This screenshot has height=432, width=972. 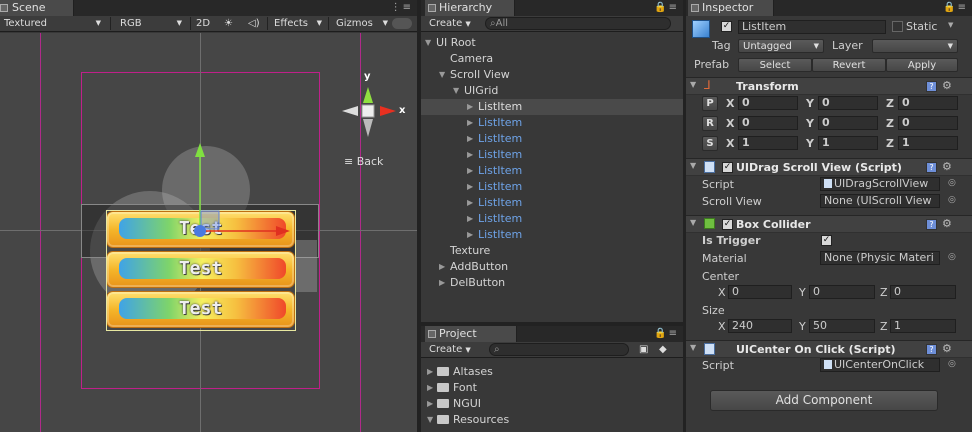 I want to click on prefab-select-button: Select, so click(x=775, y=65).